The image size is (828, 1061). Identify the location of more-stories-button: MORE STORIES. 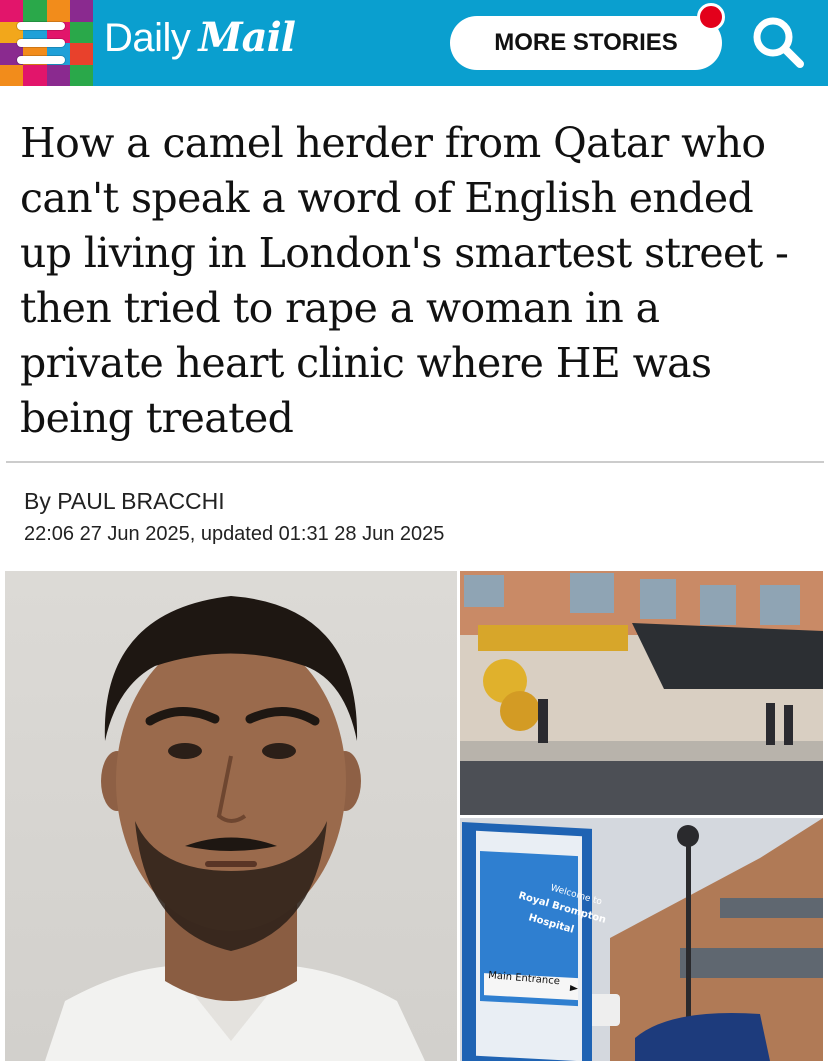
(586, 43).